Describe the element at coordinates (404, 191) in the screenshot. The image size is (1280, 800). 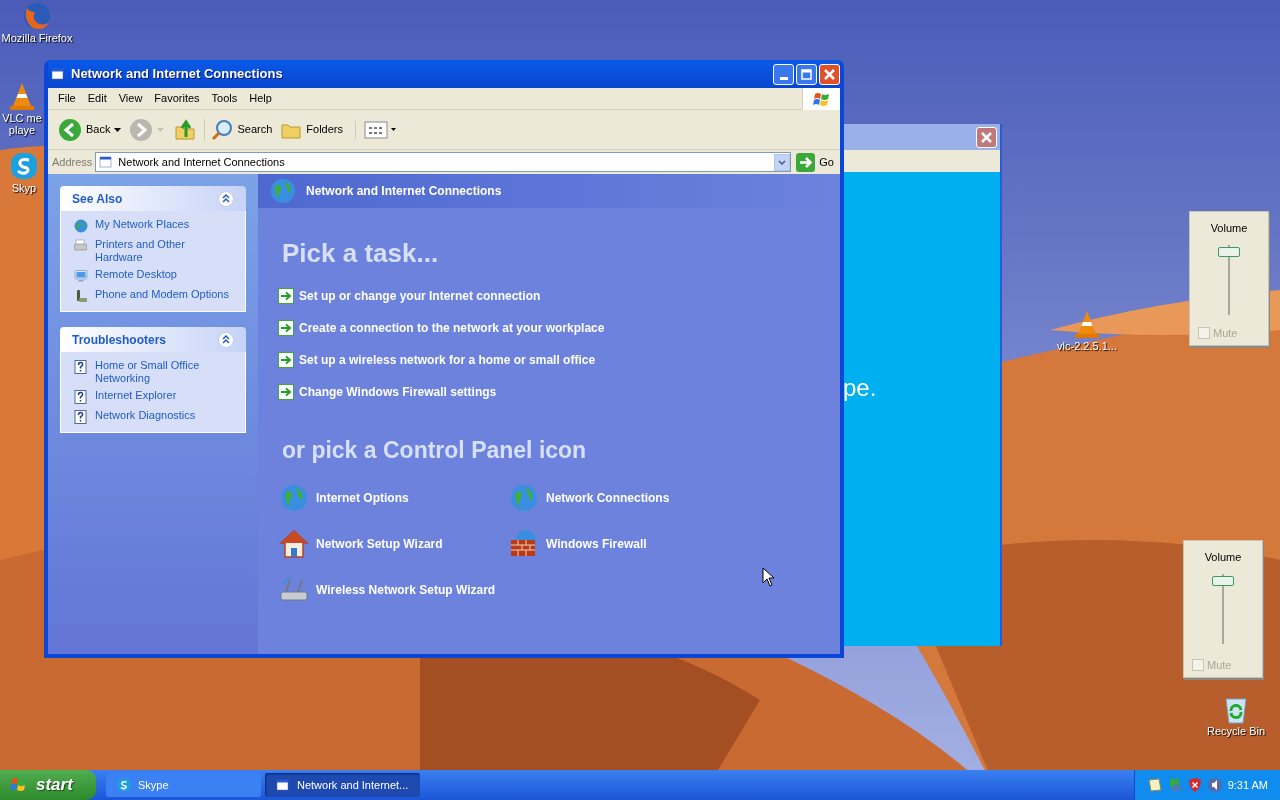
I see `pane-title: Network and Internet Connections` at that location.